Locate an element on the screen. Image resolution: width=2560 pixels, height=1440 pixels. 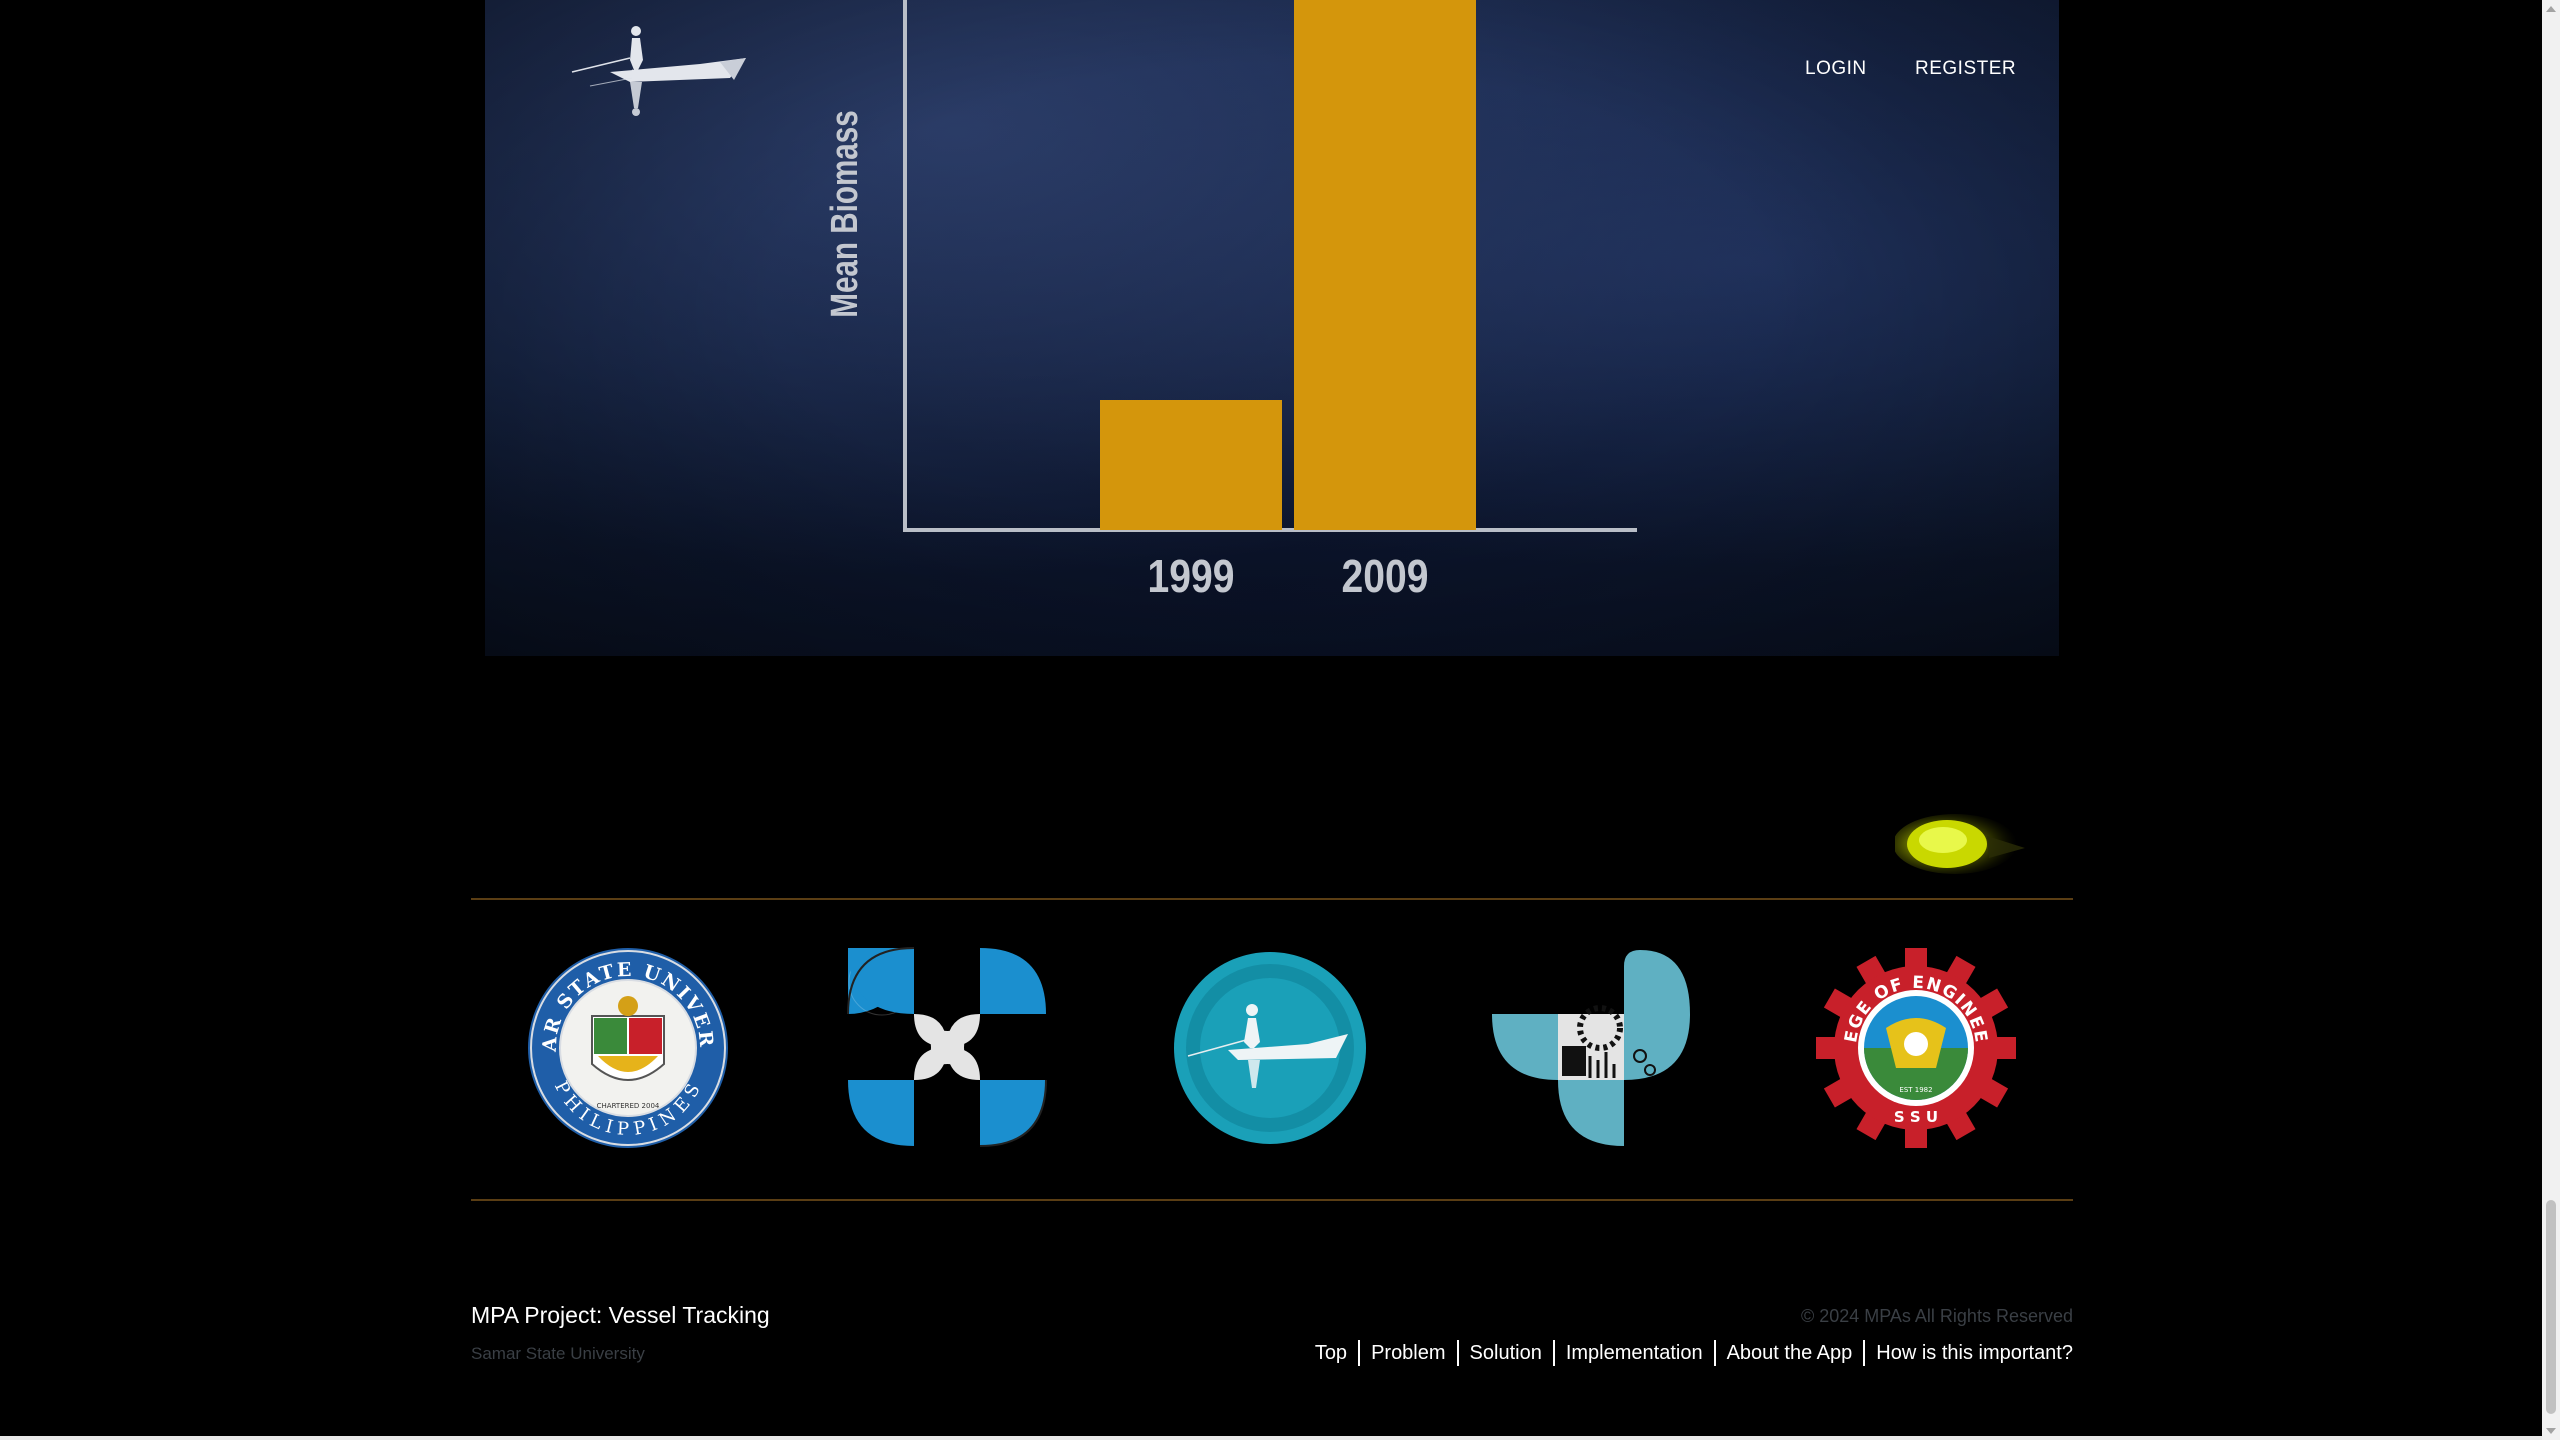
scroll-down-arrow-icon is located at coordinates (2551, 1431).